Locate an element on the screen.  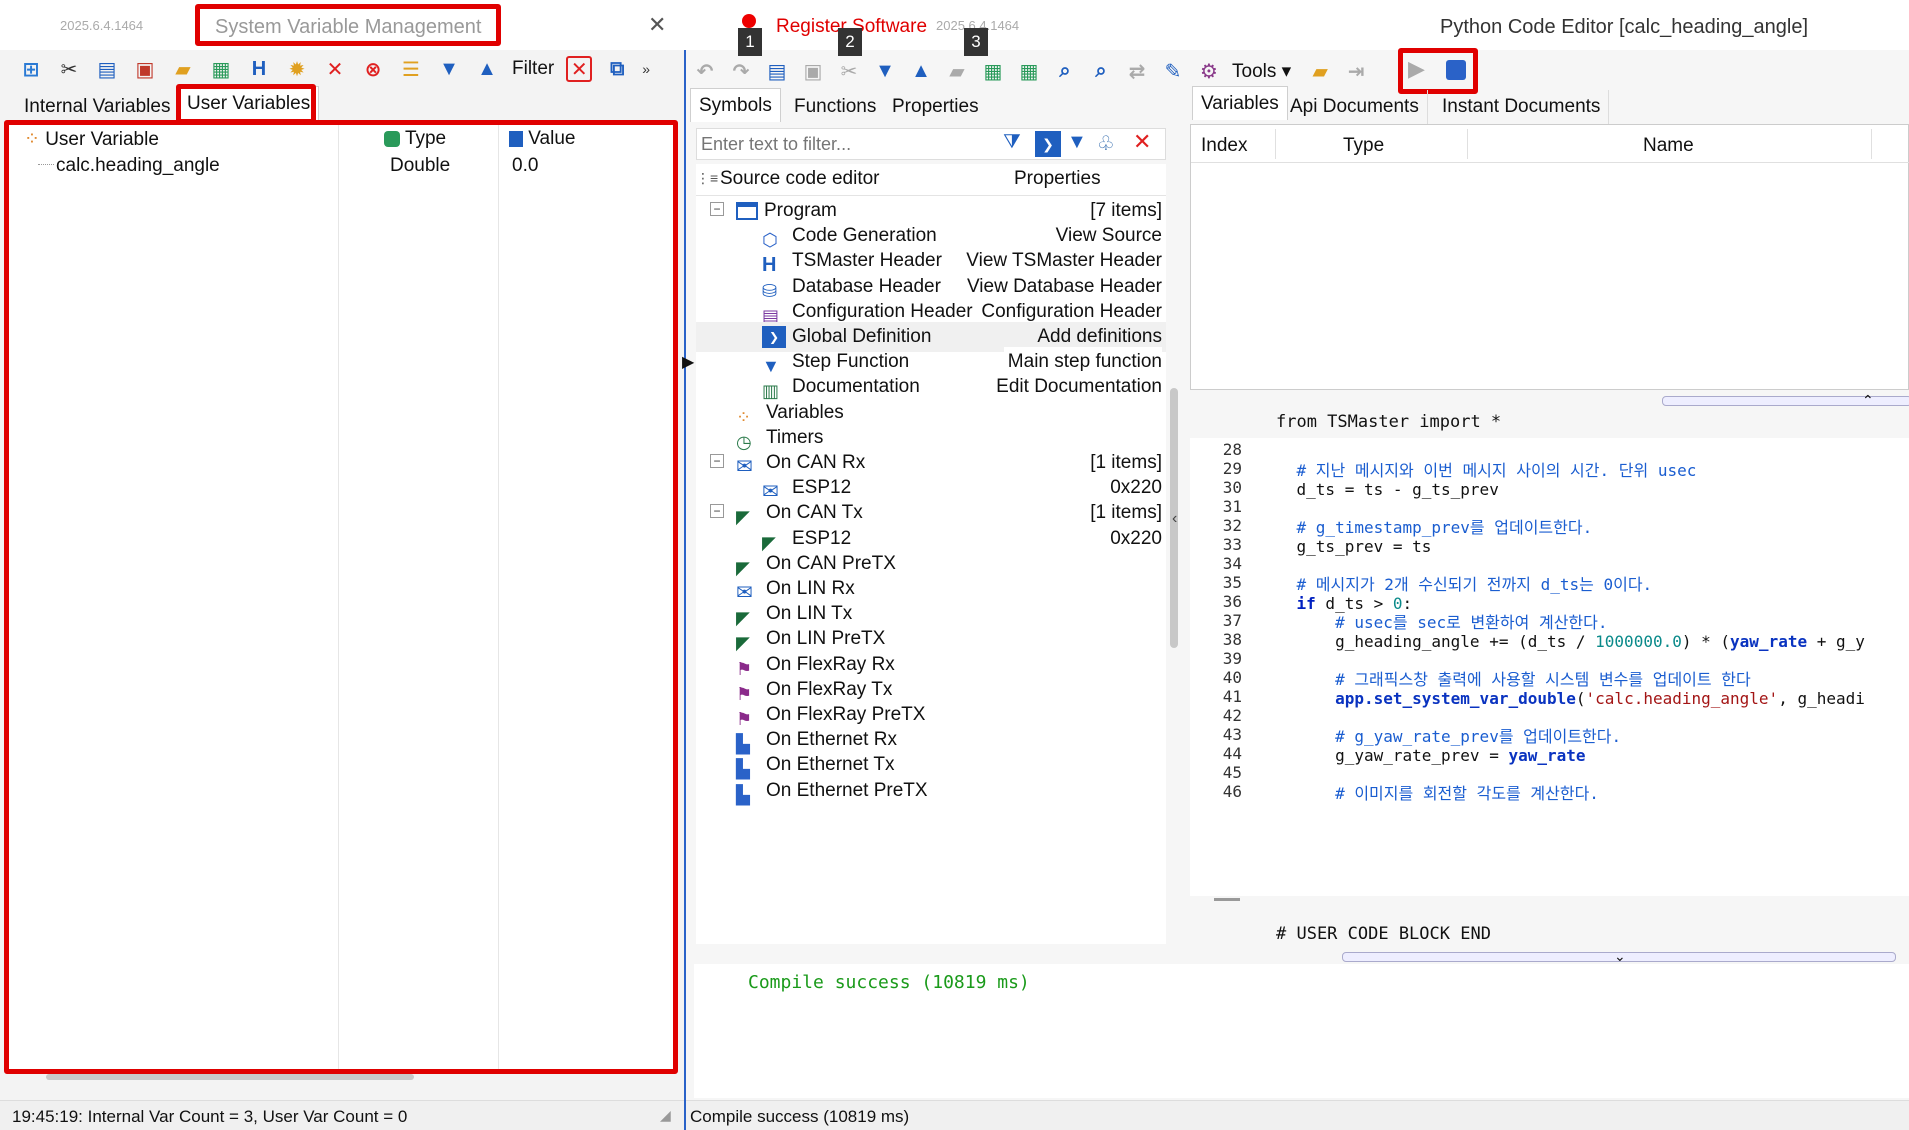
filter-input is located at coordinates (851, 144).